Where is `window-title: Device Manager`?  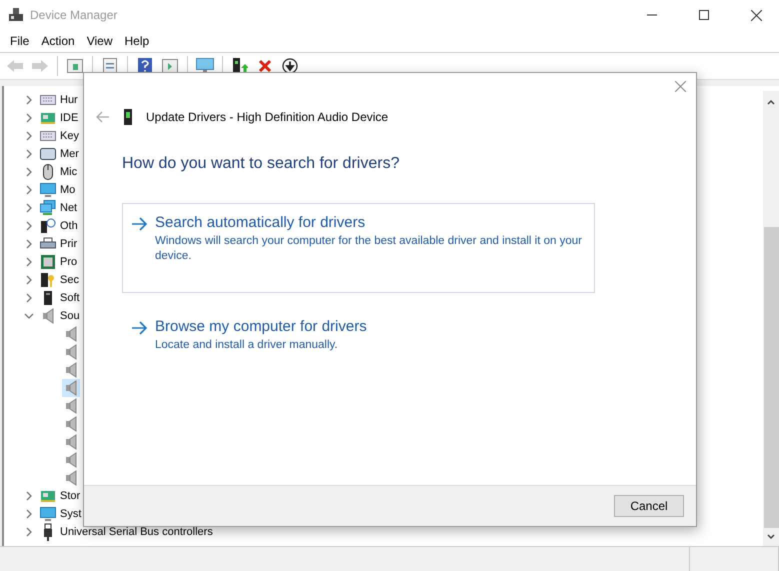 window-title: Device Manager is located at coordinates (74, 15).